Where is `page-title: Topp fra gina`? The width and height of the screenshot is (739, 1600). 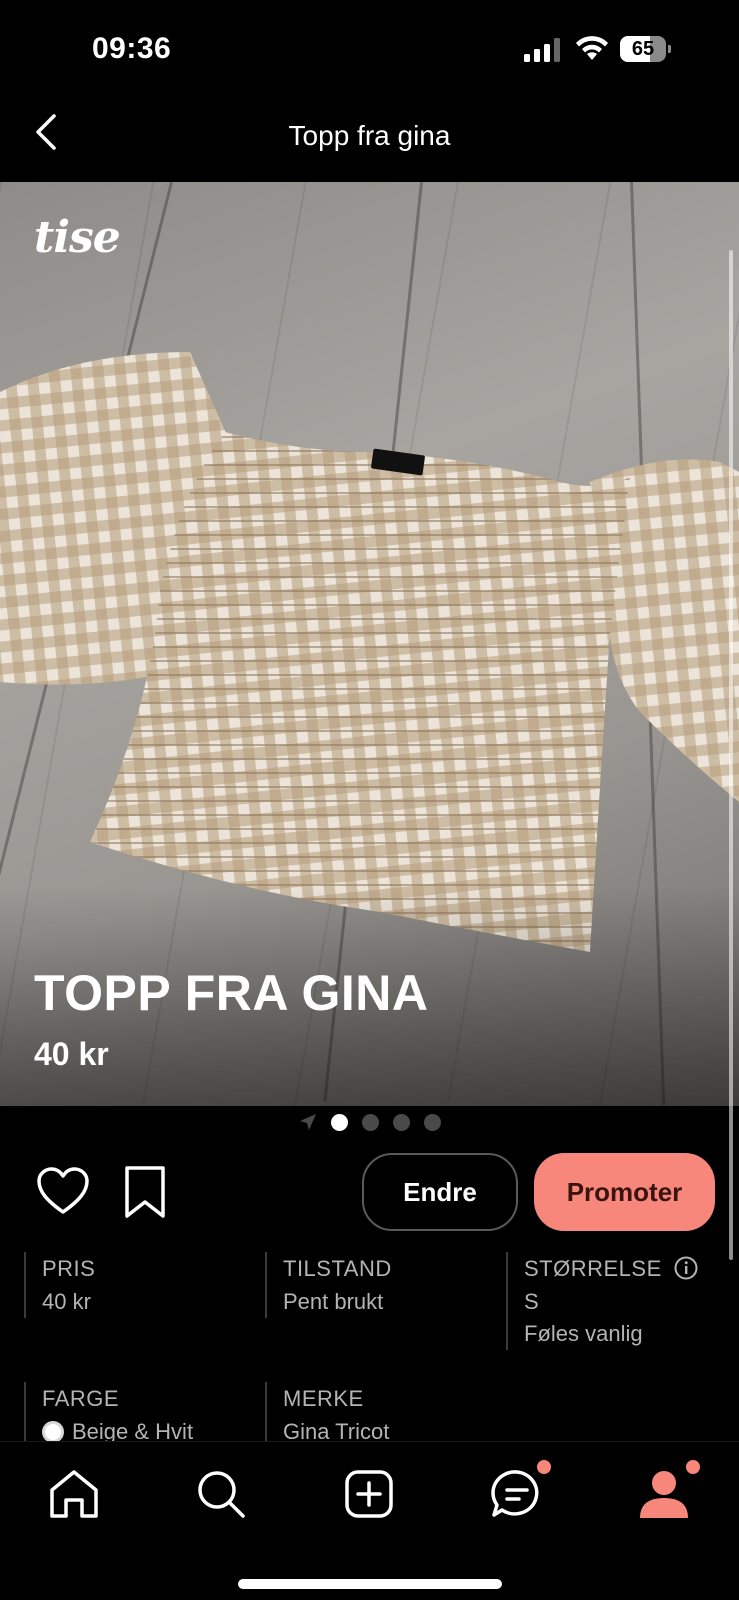
page-title: Topp fra gina is located at coordinates (369, 135).